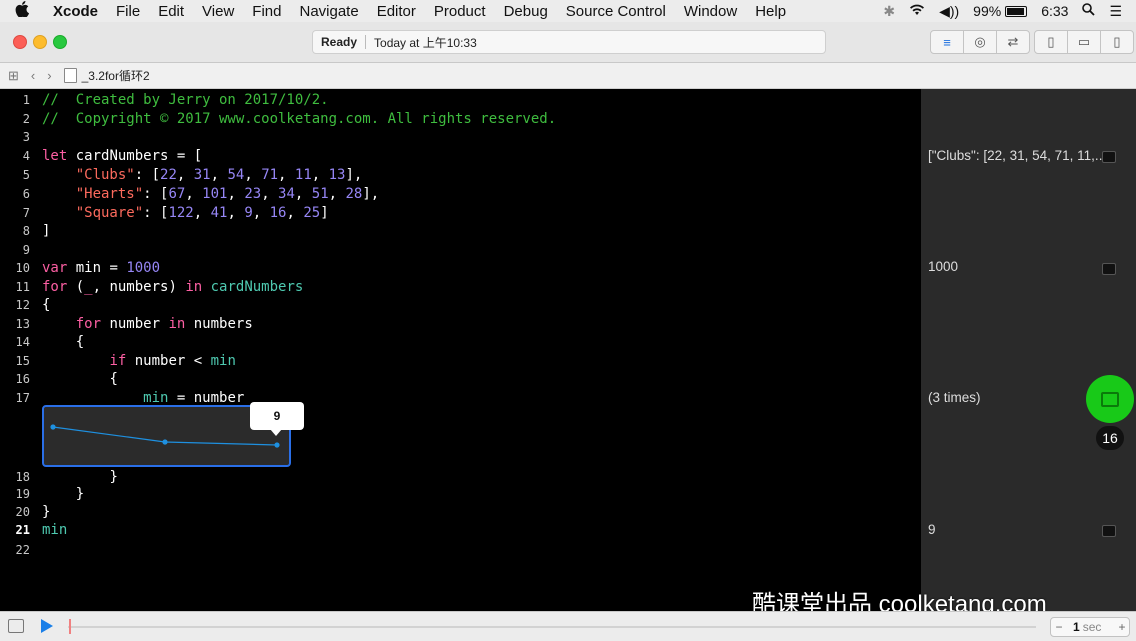 The width and height of the screenshot is (1136, 641). I want to click on duration-stepper: − 1 sec +, so click(1090, 627).